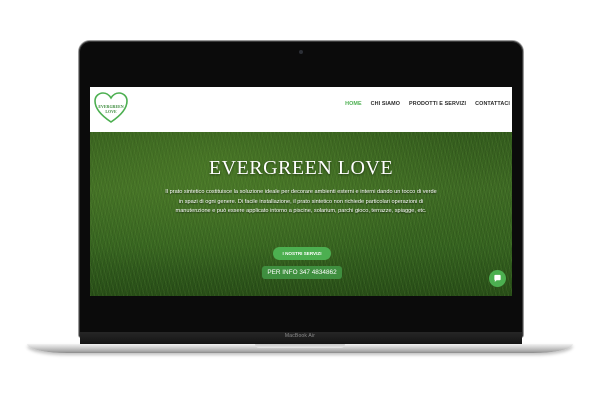 This screenshot has height=400, width=600. I want to click on site-logo: EVERGREEN LOVE, so click(111, 108).